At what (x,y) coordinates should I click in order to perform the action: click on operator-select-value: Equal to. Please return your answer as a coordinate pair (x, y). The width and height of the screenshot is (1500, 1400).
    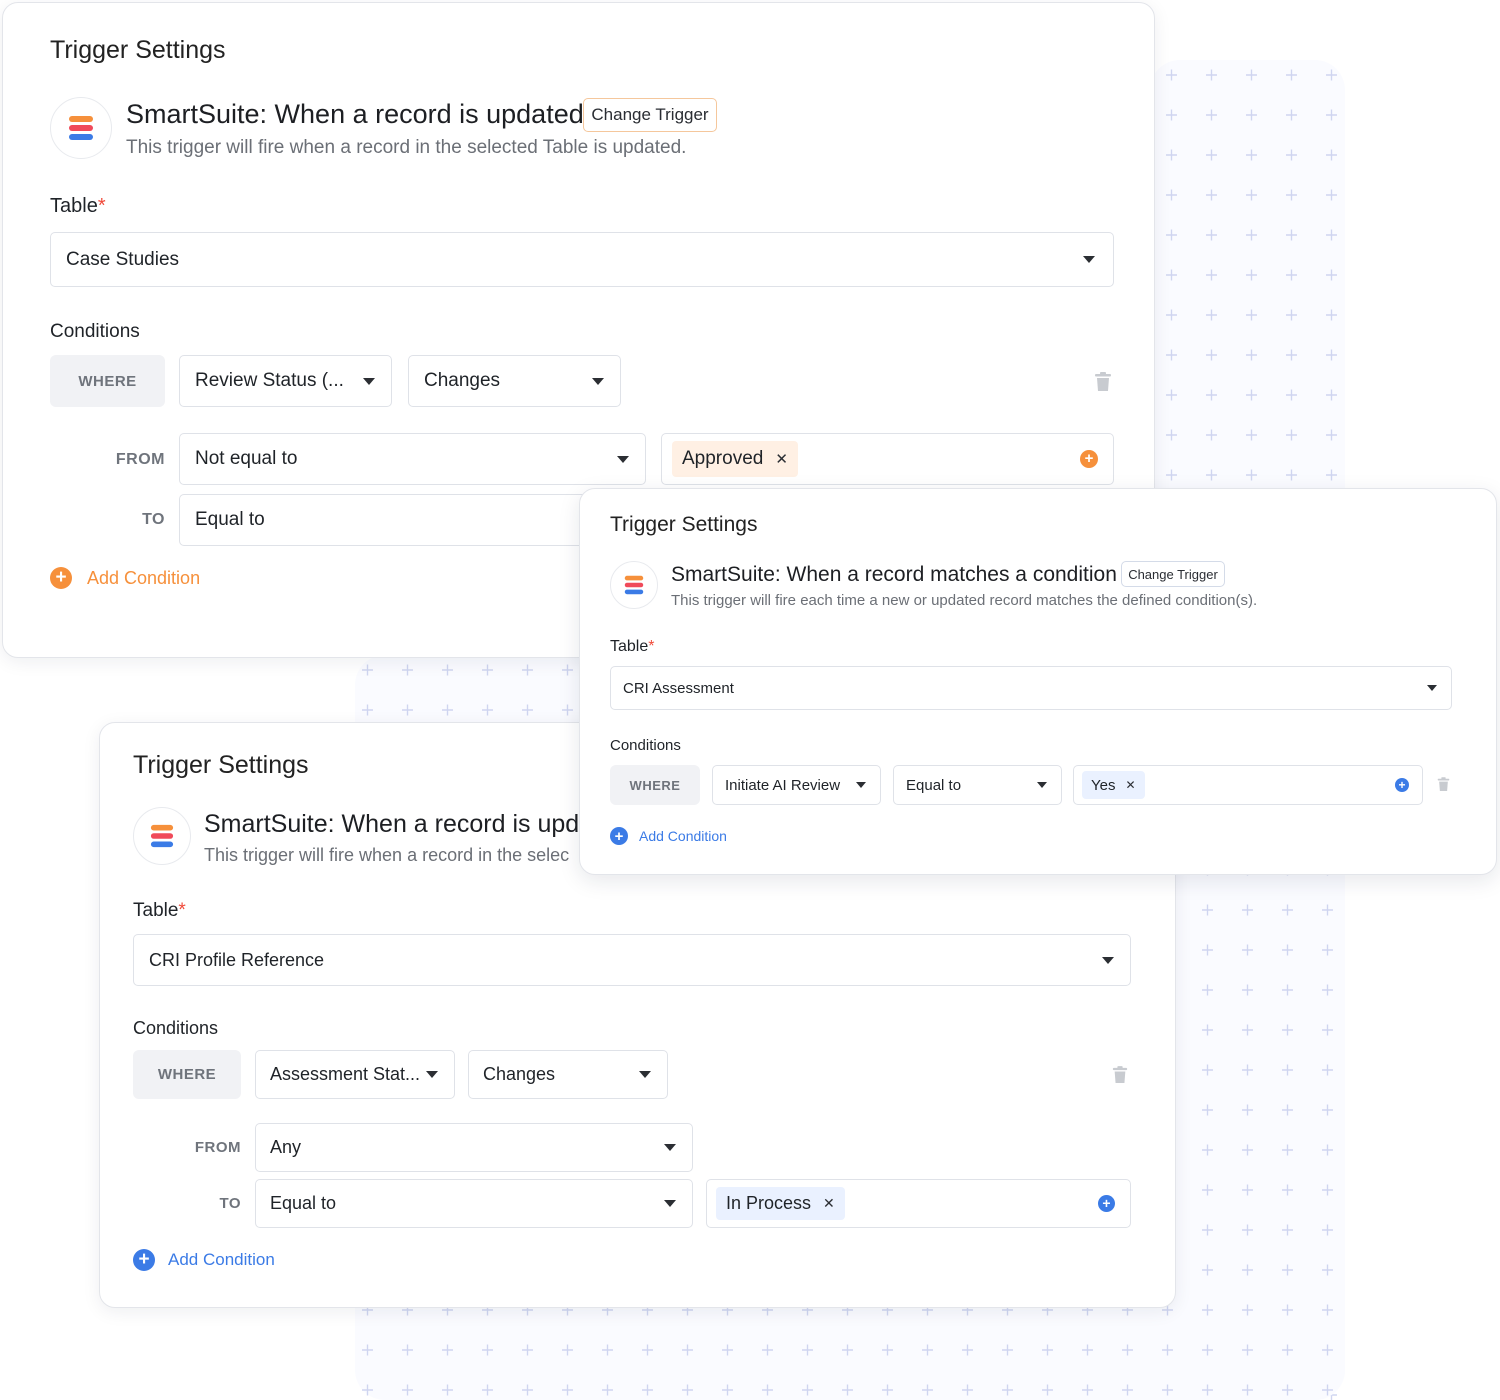
    Looking at the image, I should click on (934, 785).